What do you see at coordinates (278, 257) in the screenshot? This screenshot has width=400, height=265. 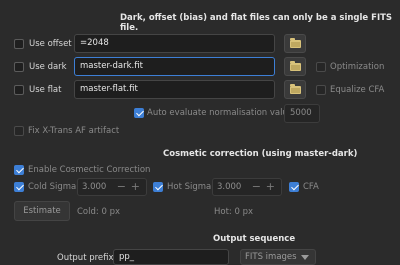 I see `output-format-select: FITS images` at bounding box center [278, 257].